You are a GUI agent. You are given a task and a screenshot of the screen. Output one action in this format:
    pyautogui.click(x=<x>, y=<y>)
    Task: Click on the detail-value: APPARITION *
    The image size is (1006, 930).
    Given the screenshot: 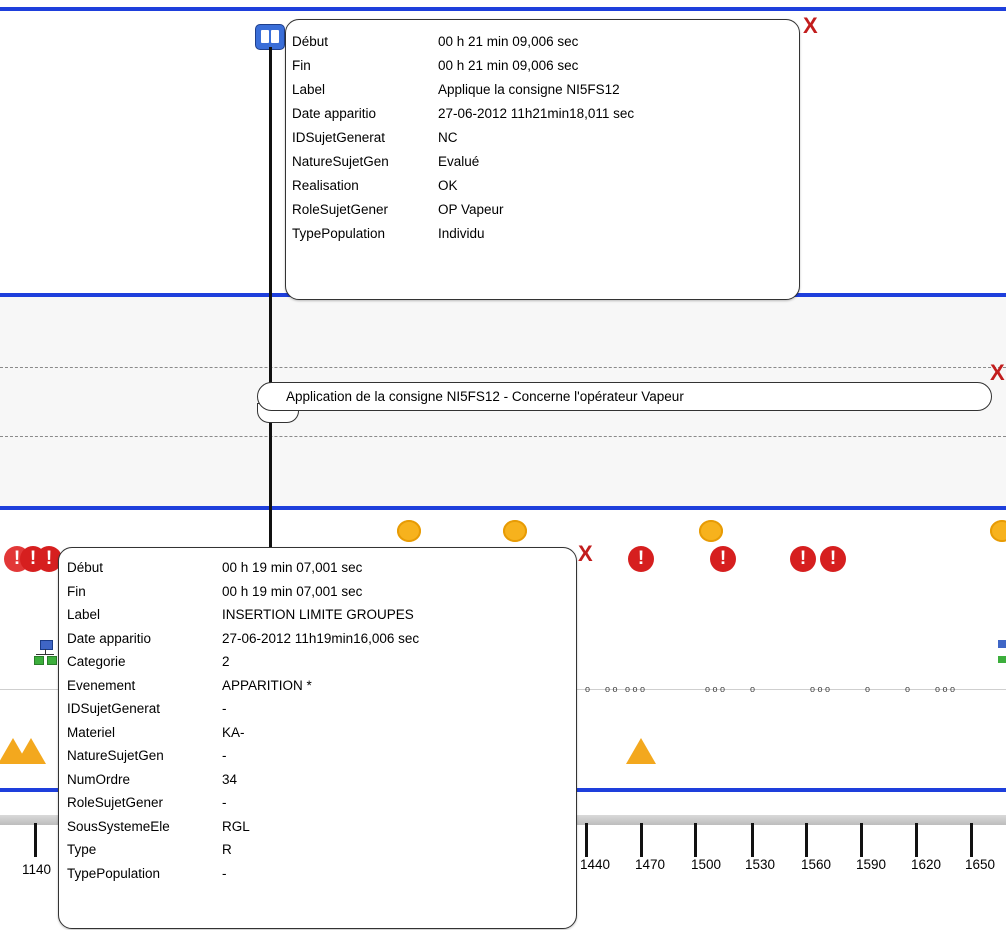 What is the action you would take?
    pyautogui.click(x=267, y=685)
    